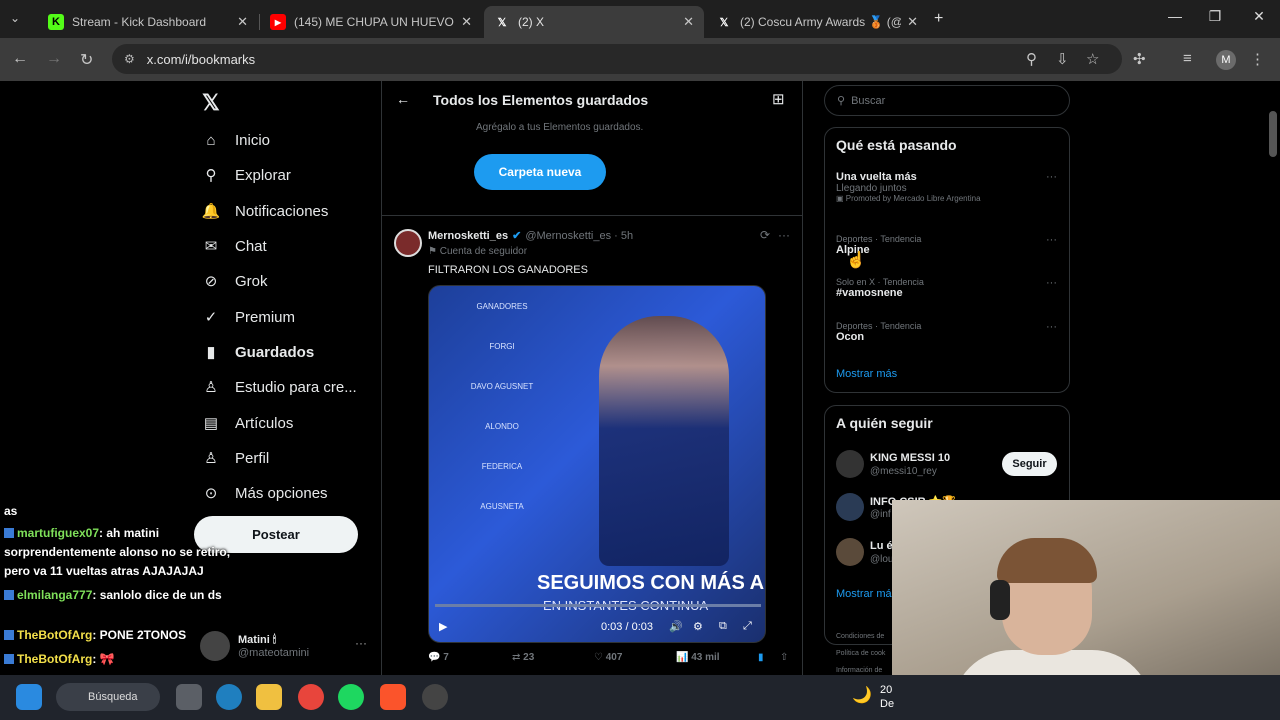  Describe the element at coordinates (530, 236) in the screenshot. I see `tweet-author: Mernosketti_es ✔ @Mernosketti_es · 5h` at that location.